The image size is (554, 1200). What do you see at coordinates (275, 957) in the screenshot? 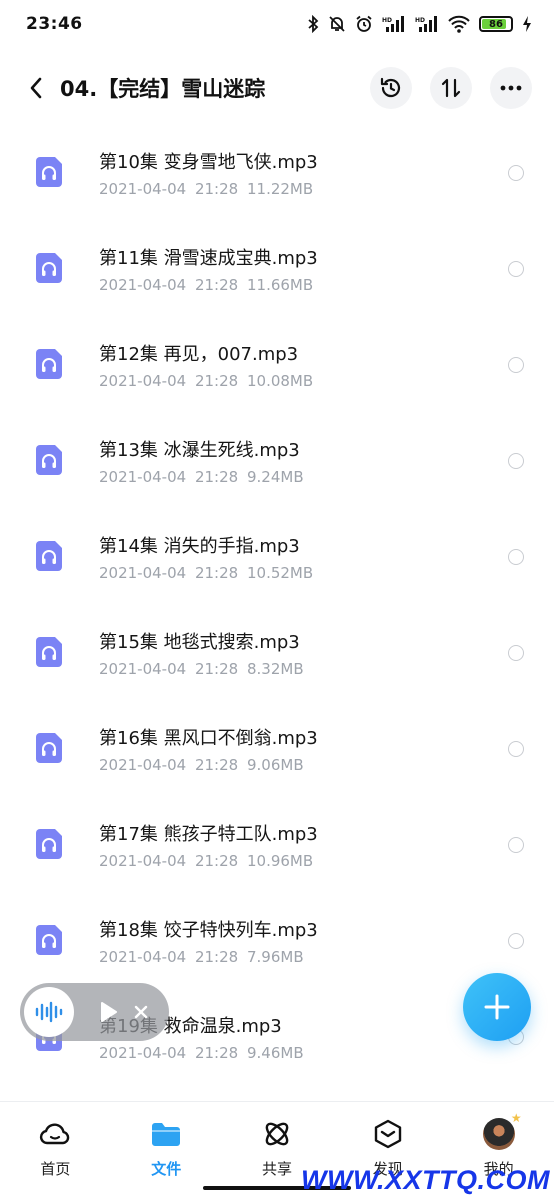
I see `file-size: 7.96MB` at bounding box center [275, 957].